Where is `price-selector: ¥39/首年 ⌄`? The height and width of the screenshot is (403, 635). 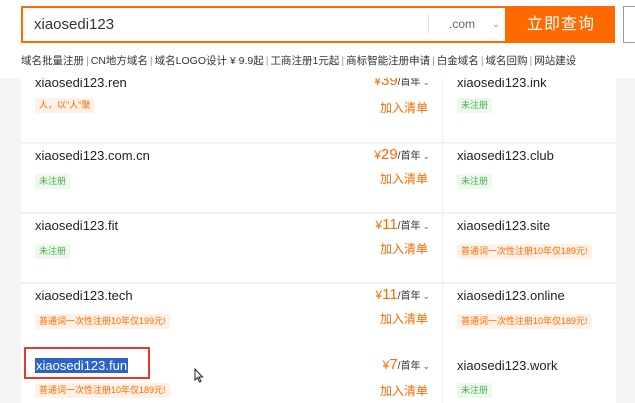
price-selector: ¥39/首年 ⌄ is located at coordinates (402, 83).